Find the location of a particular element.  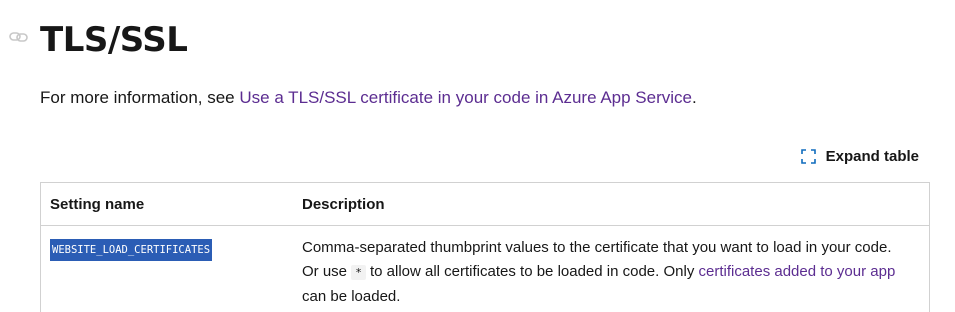

link-icon is located at coordinates (19, 37).